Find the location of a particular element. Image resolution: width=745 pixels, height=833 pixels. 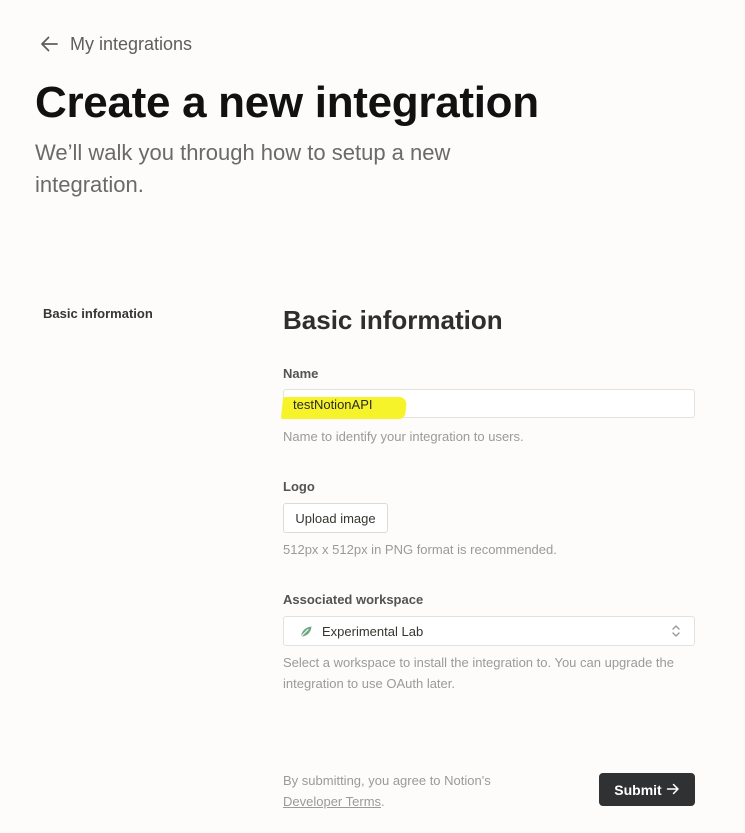

arrow-right-icon is located at coordinates (673, 790).